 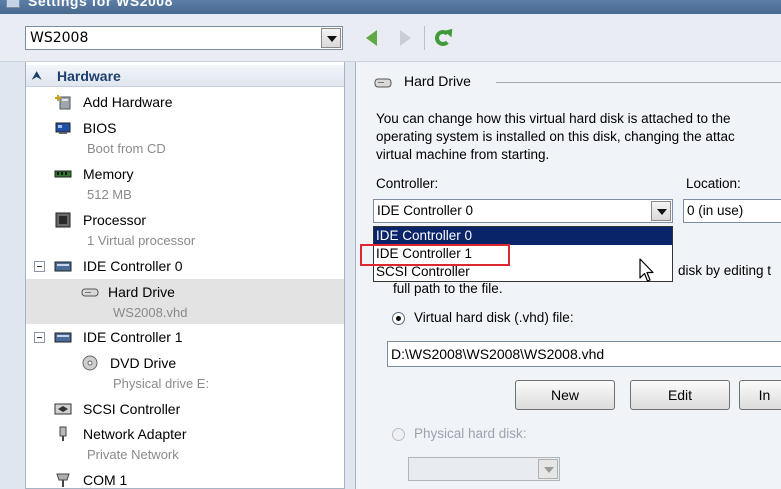 I want to click on hard-drive-detail: WS2008.vhd, so click(x=150, y=312).